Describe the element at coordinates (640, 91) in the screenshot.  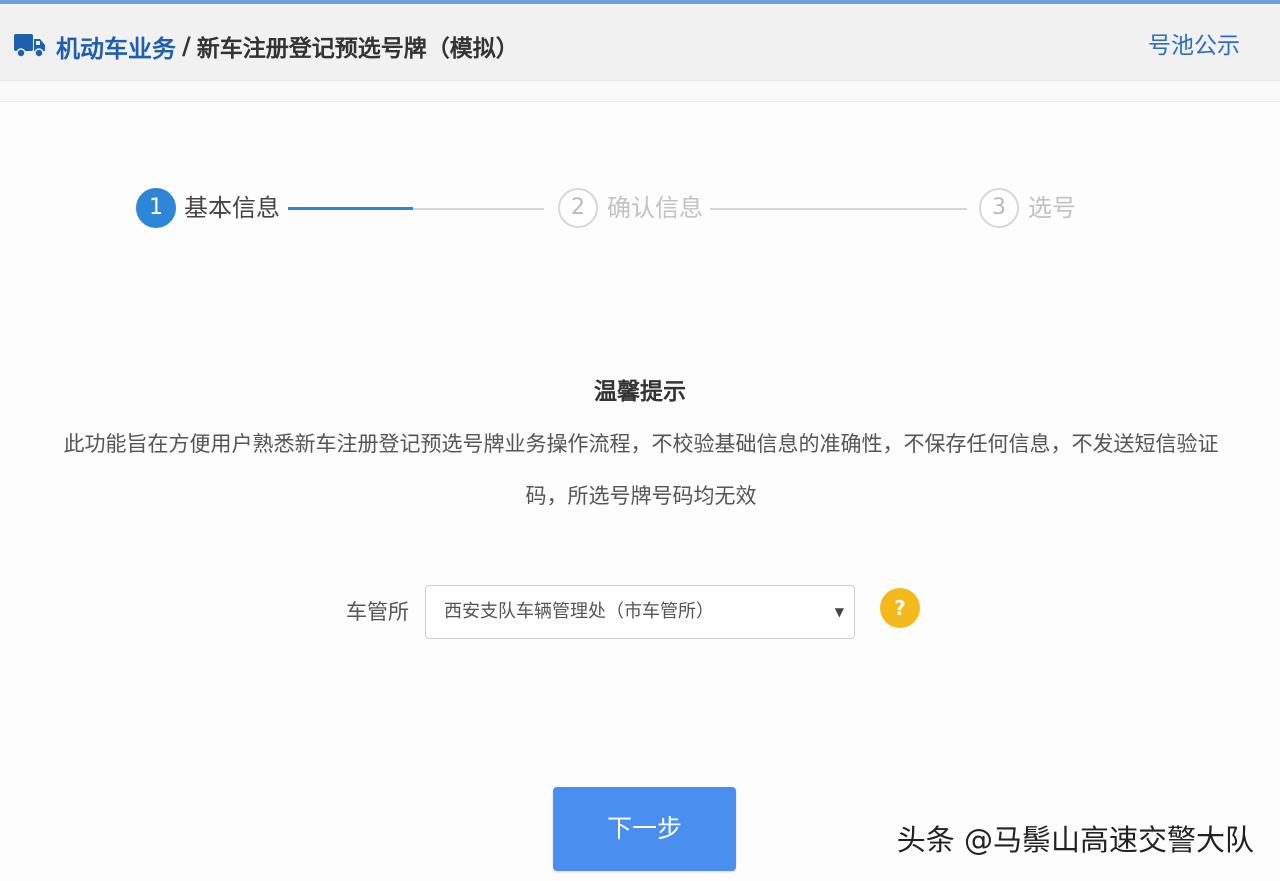
I see `header-subbar` at that location.